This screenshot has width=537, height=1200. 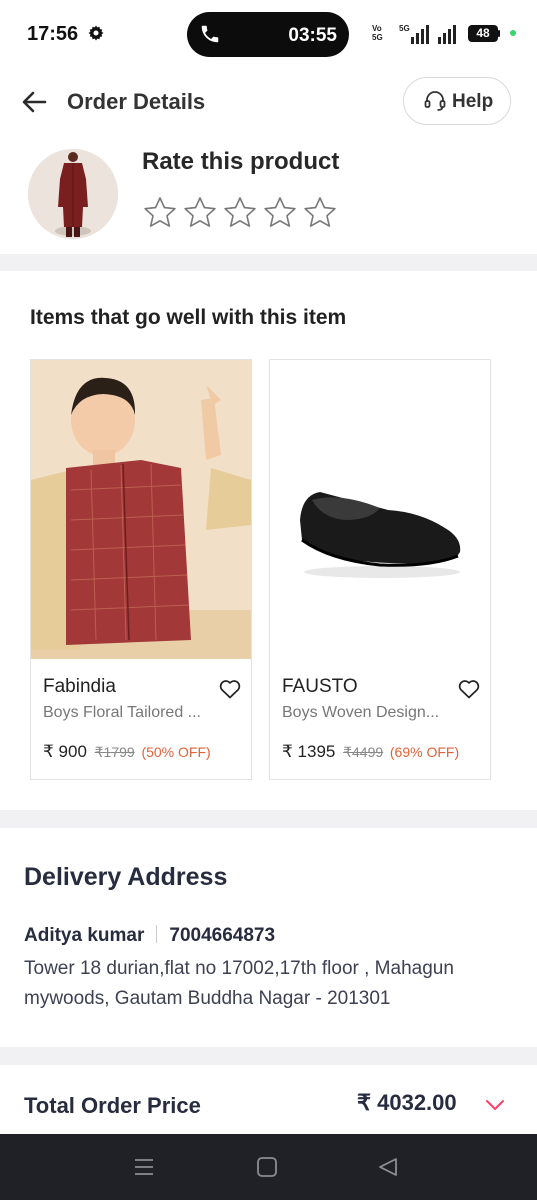 I want to click on product-brand: FAUSTO, so click(x=320, y=686).